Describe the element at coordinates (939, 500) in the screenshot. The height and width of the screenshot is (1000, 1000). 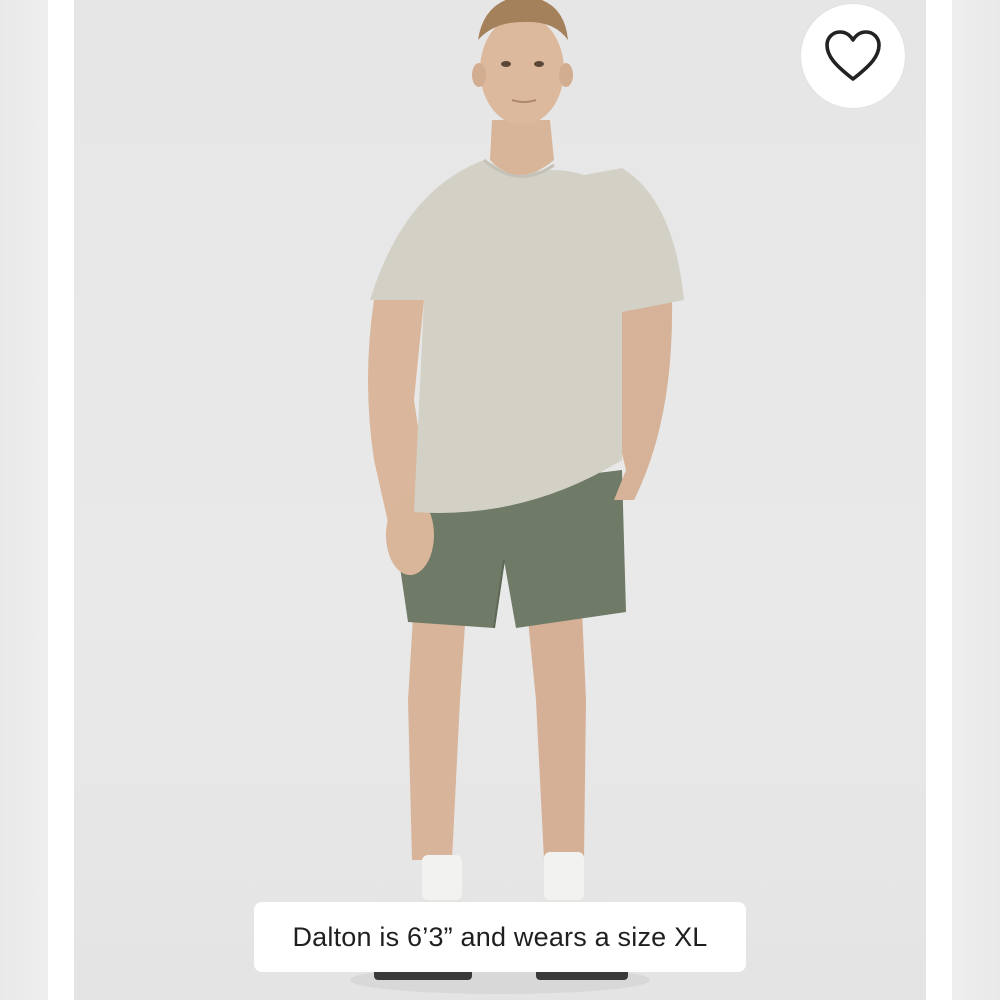
I see `gallery-frame-right` at that location.